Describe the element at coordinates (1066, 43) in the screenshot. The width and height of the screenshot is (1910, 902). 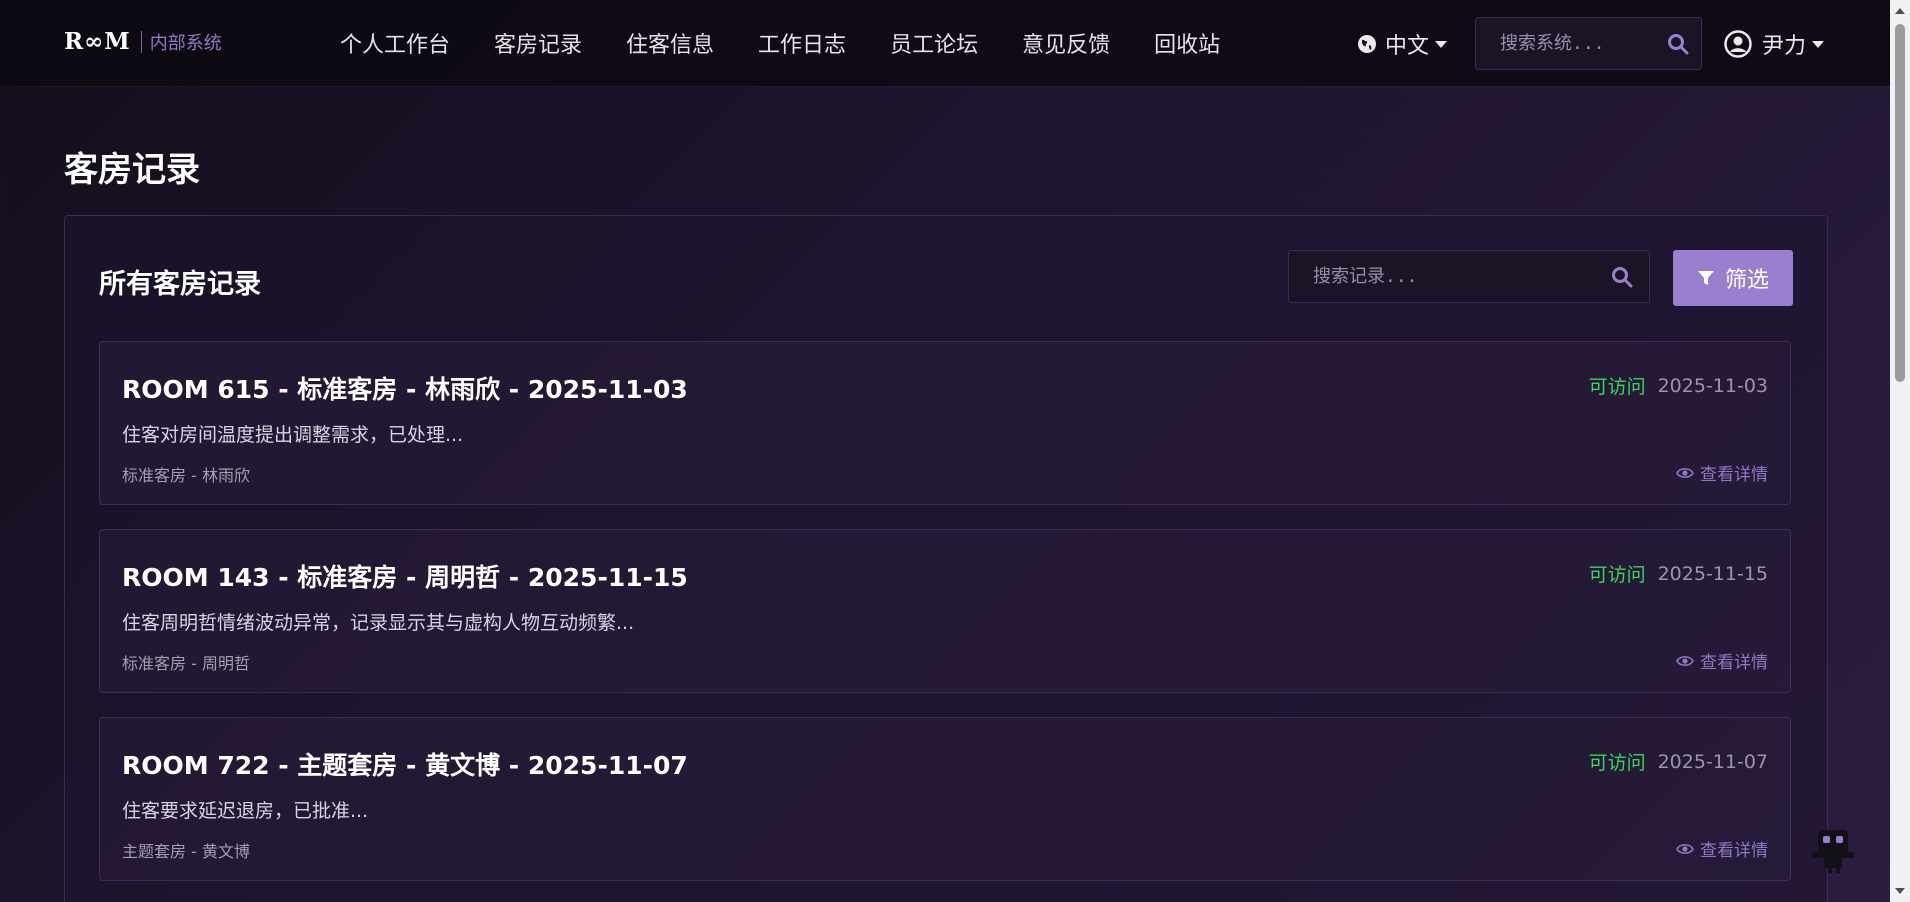
I see `nav-link-feedback: 意见反馈` at that location.